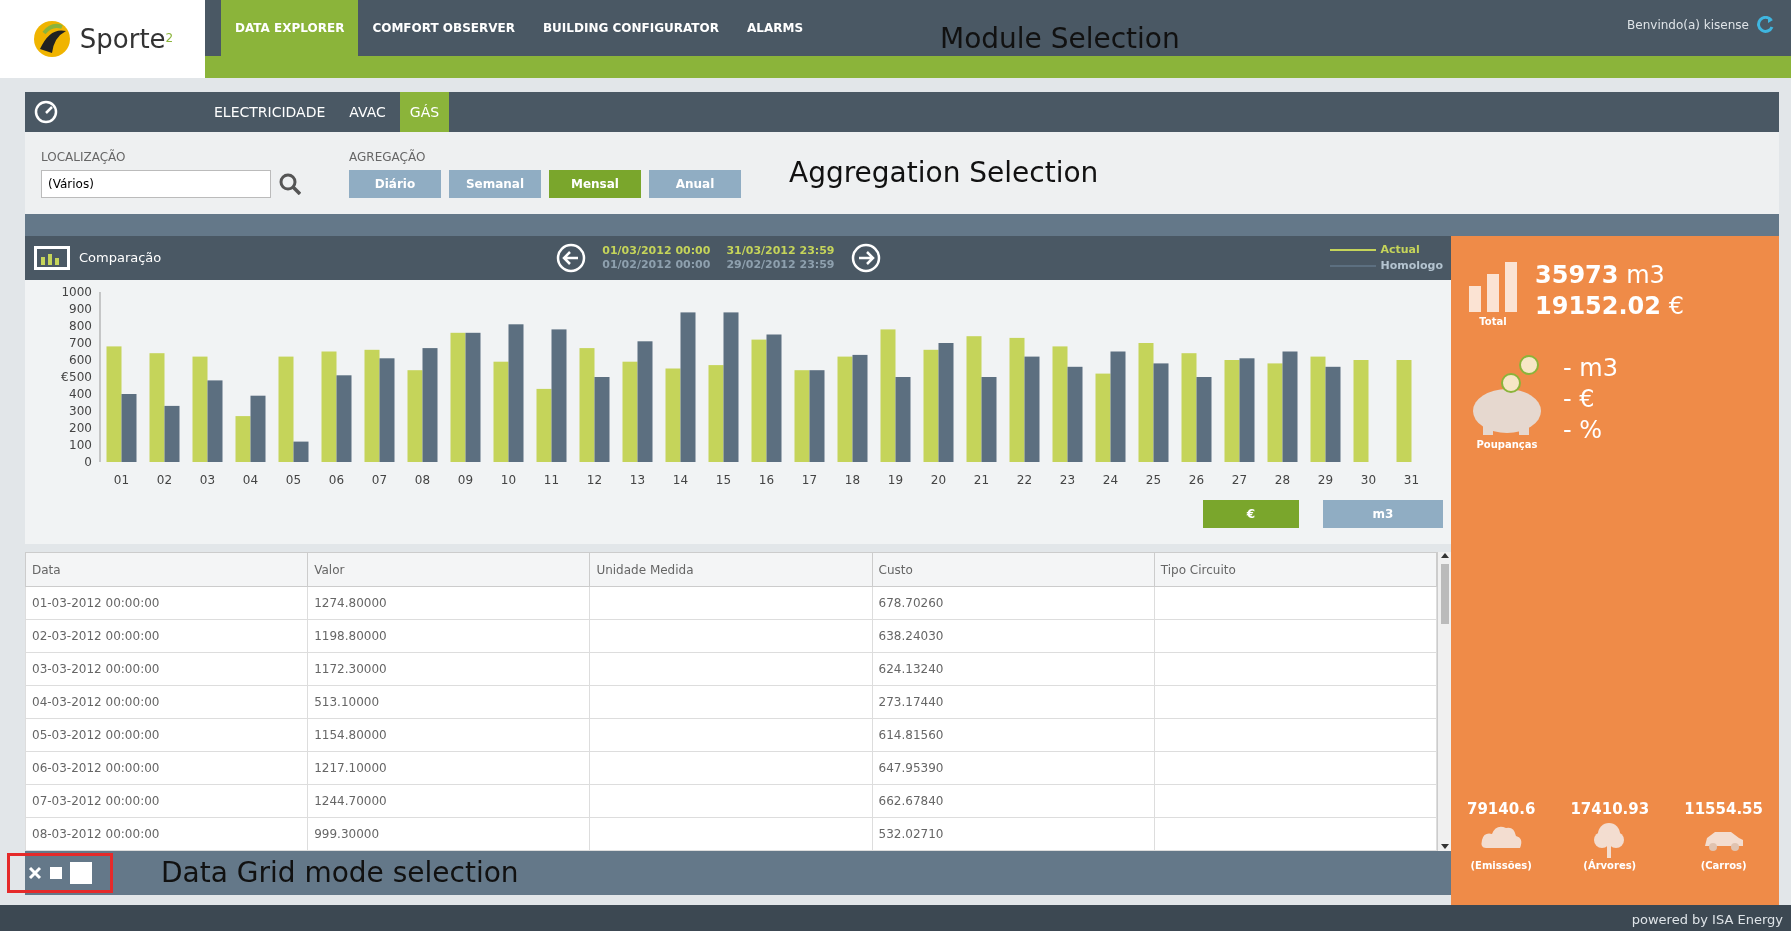 The width and height of the screenshot is (1791, 931). I want to click on location-field: (Vários), so click(156, 184).